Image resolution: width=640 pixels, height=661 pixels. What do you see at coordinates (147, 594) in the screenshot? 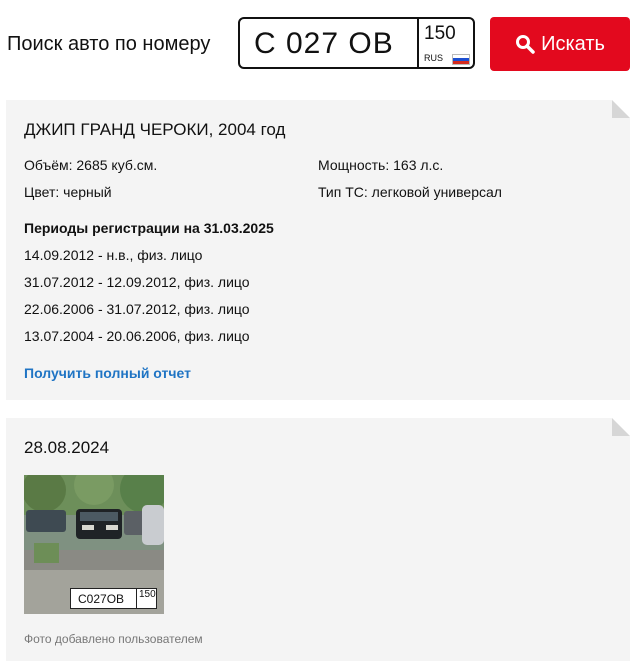
I see `photo-plate-region: 150` at bounding box center [147, 594].